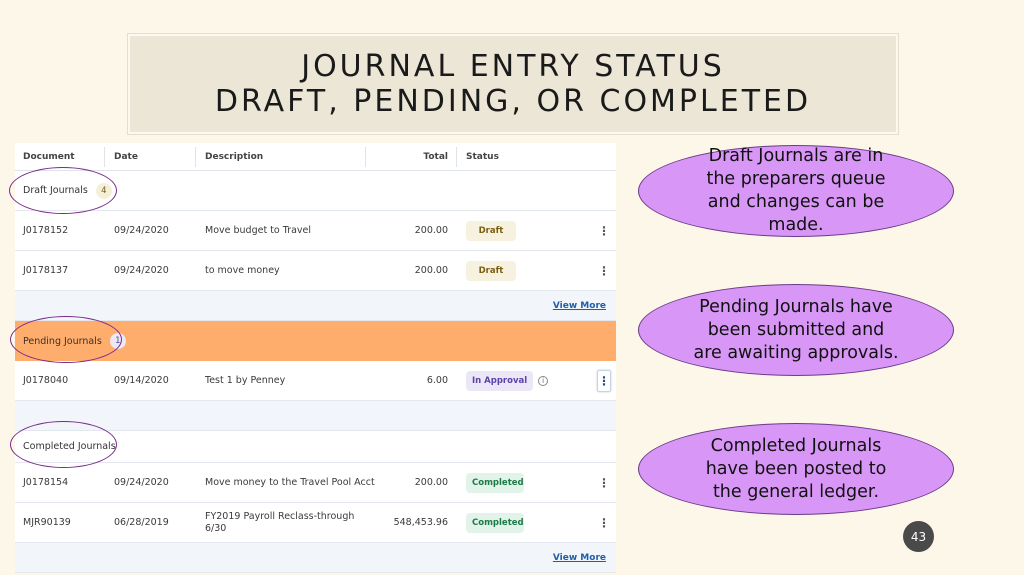 The image size is (1024, 575). What do you see at coordinates (437, 380) in the screenshot?
I see `row-total: 6.00` at bounding box center [437, 380].